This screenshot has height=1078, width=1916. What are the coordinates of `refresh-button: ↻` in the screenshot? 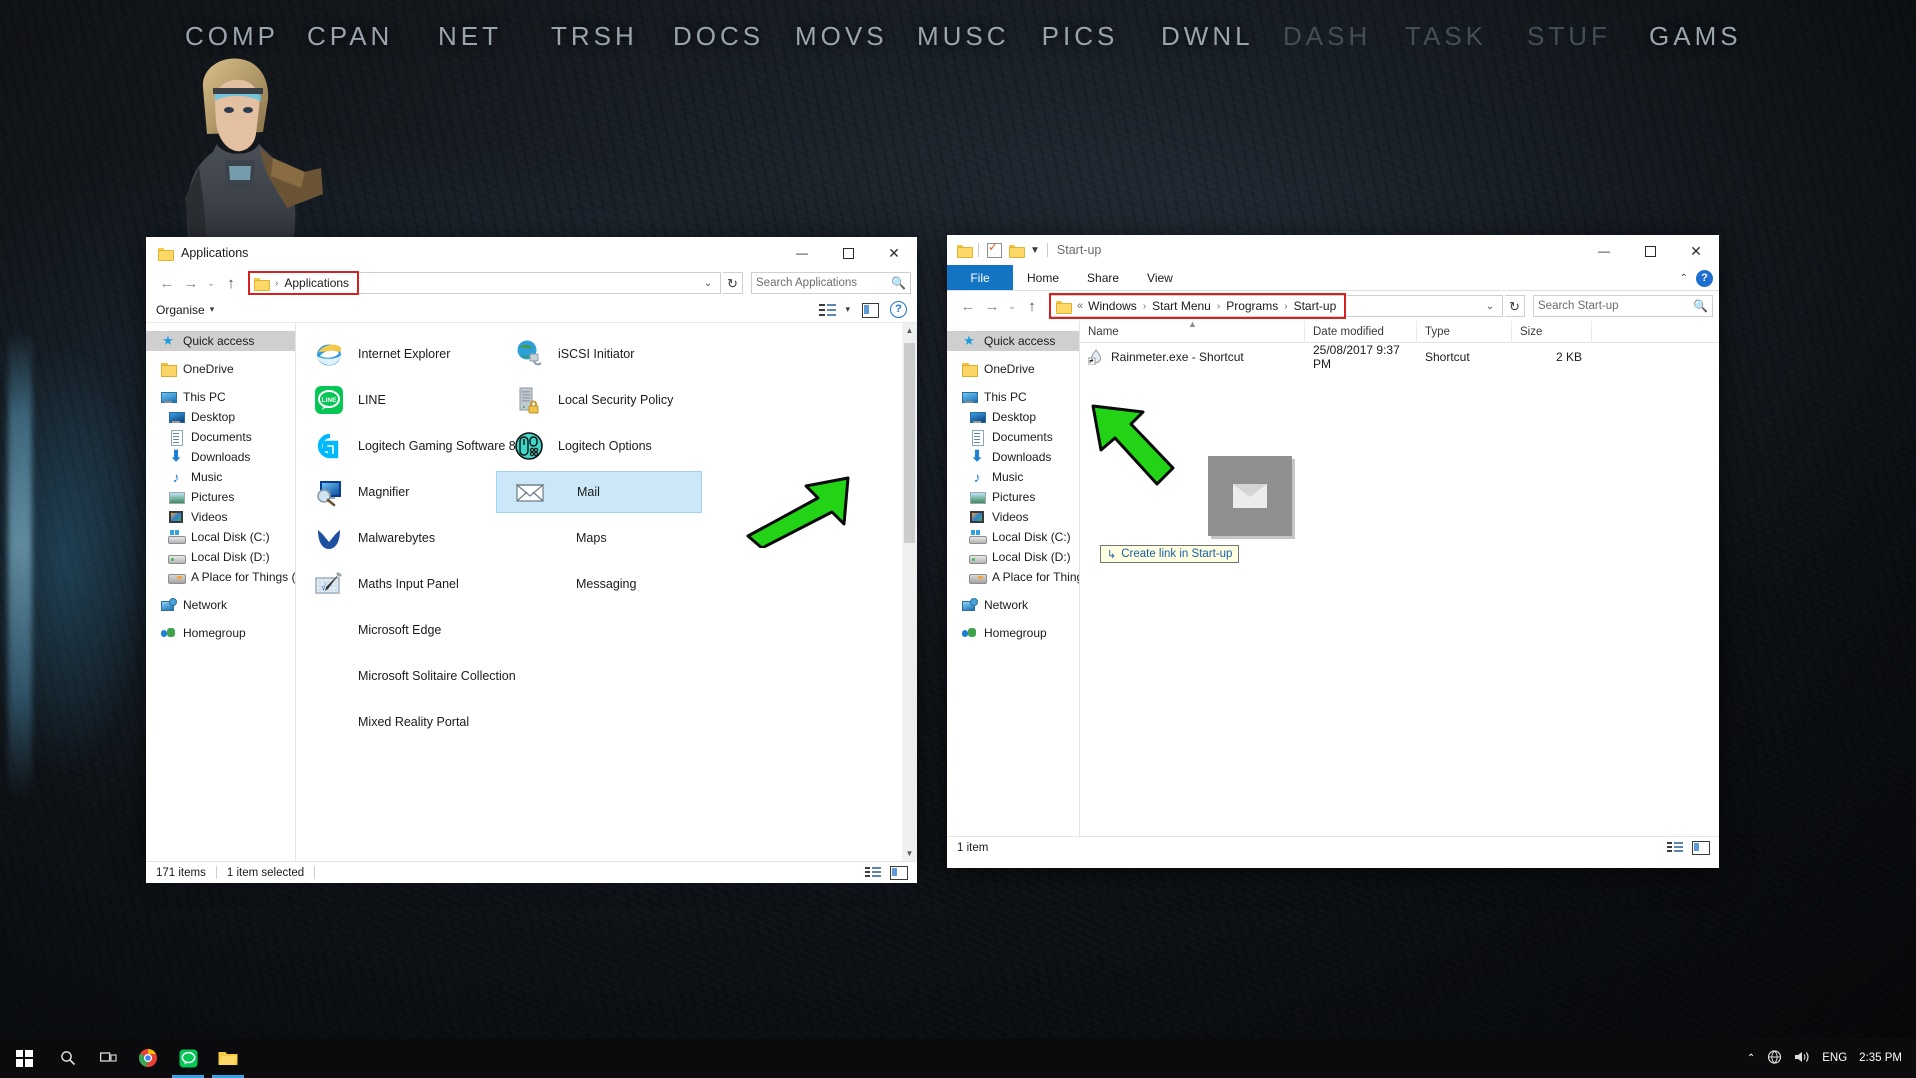 It's located at (1515, 306).